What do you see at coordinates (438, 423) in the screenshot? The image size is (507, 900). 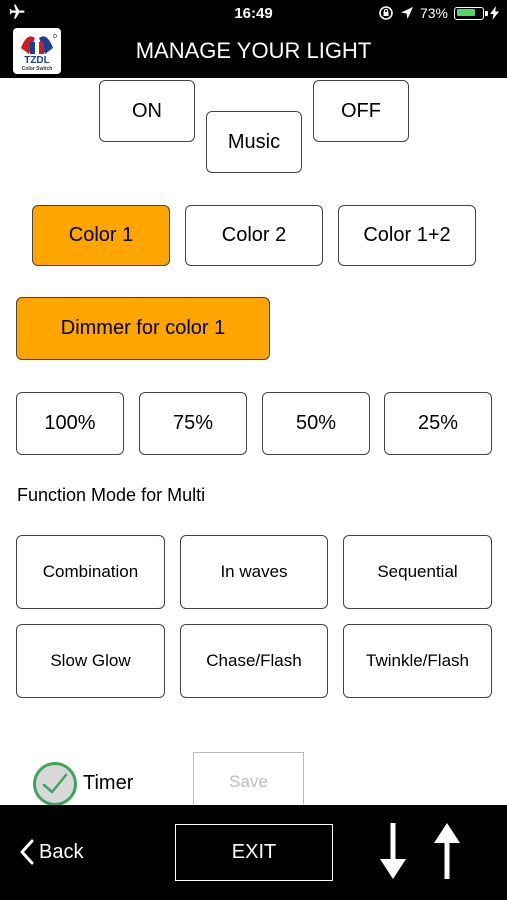 I see `dimmer-25-button: 25%` at bounding box center [438, 423].